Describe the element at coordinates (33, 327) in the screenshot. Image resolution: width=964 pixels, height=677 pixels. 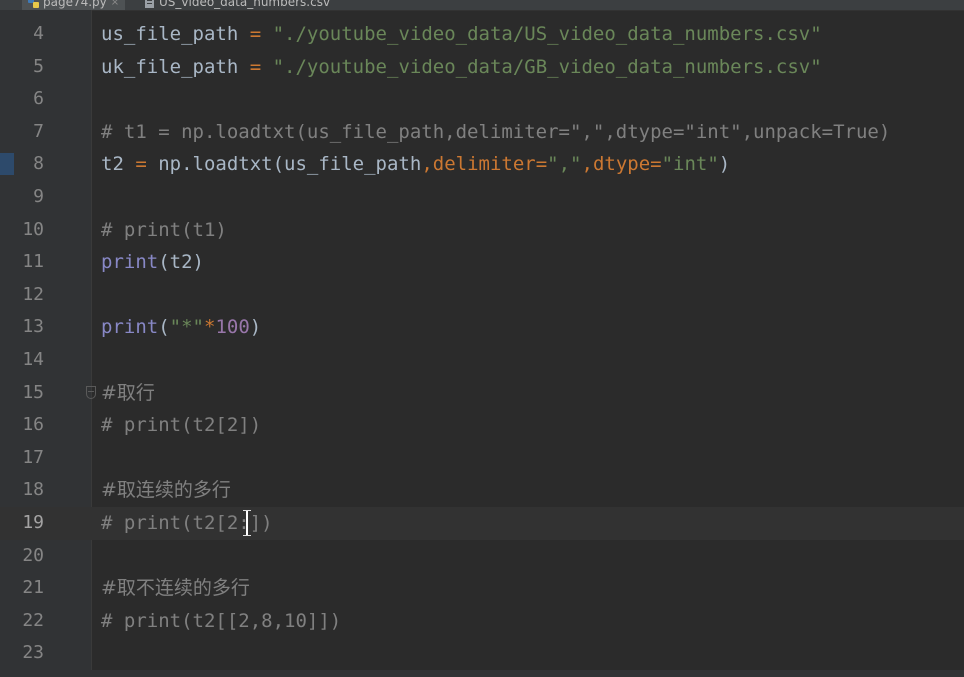
I see `line-number: 13` at that location.